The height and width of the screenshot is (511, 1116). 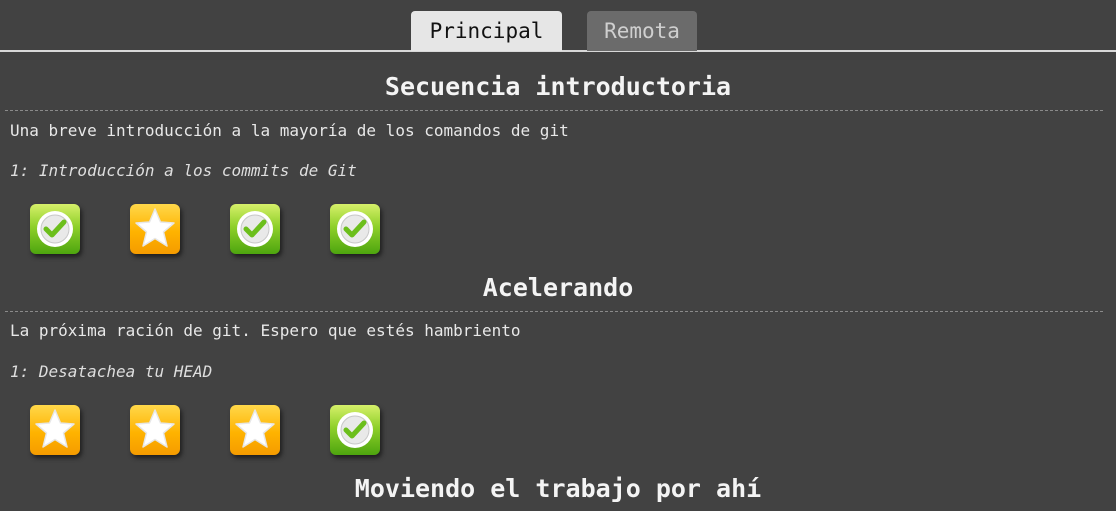 What do you see at coordinates (558, 86) in the screenshot?
I see `section-title-intro: Secuencia introductoria` at bounding box center [558, 86].